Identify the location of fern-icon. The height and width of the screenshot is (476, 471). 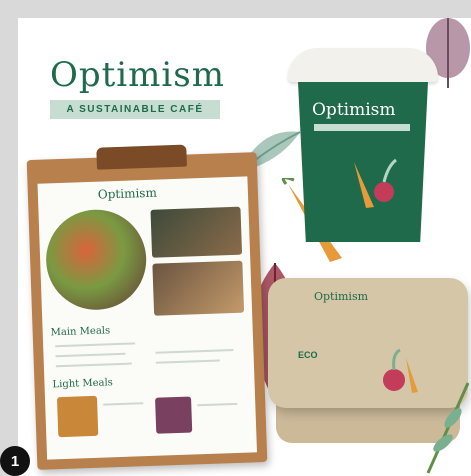
(448, 428).